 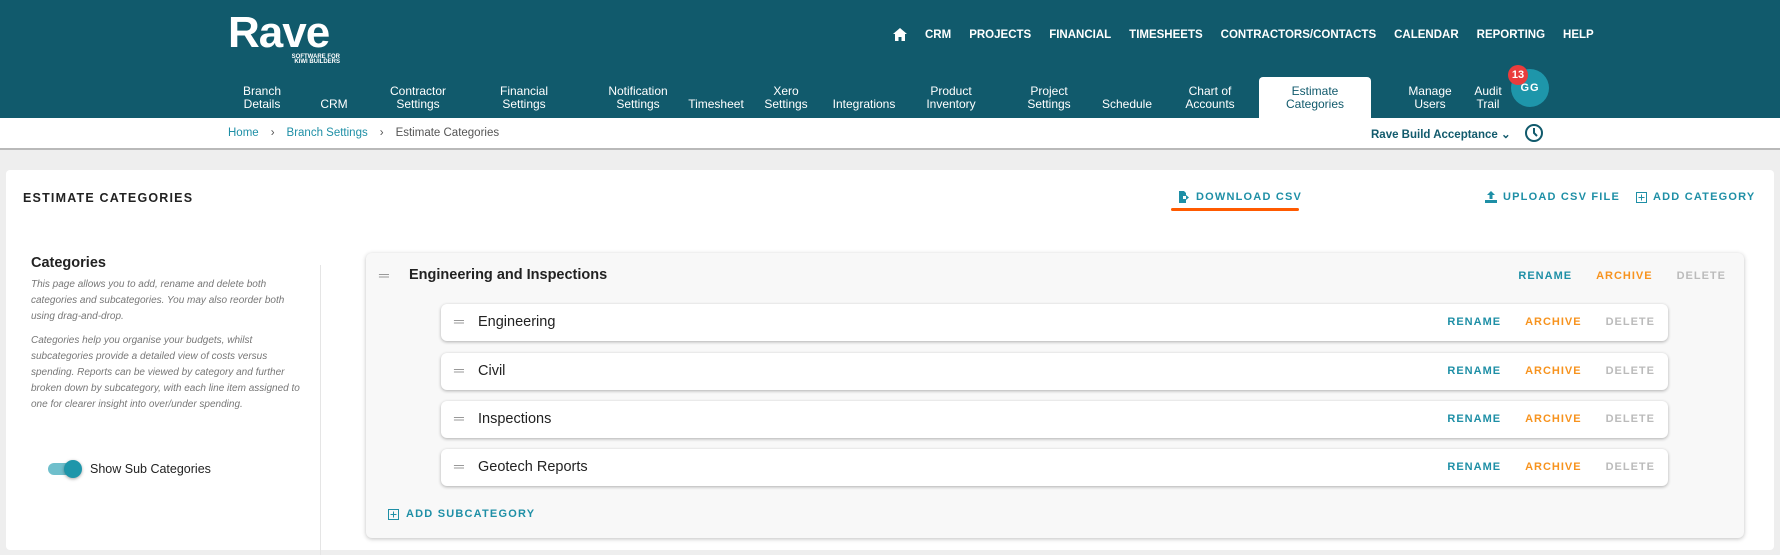 I want to click on toggle-label: Show Sub Categories, so click(x=150, y=469).